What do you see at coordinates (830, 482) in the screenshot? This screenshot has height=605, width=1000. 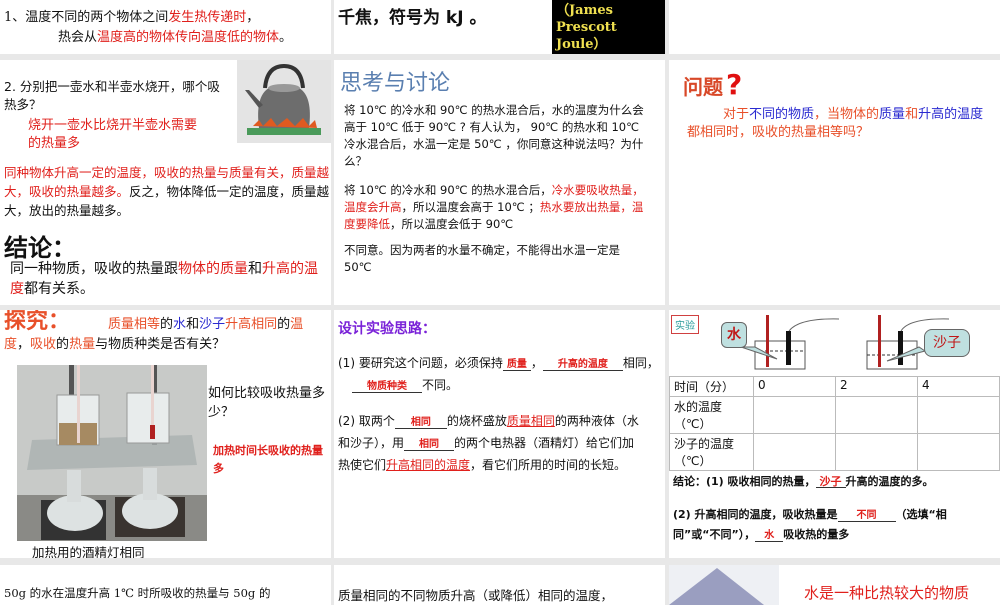 I see `blank-answer: 沙子` at bounding box center [830, 482].